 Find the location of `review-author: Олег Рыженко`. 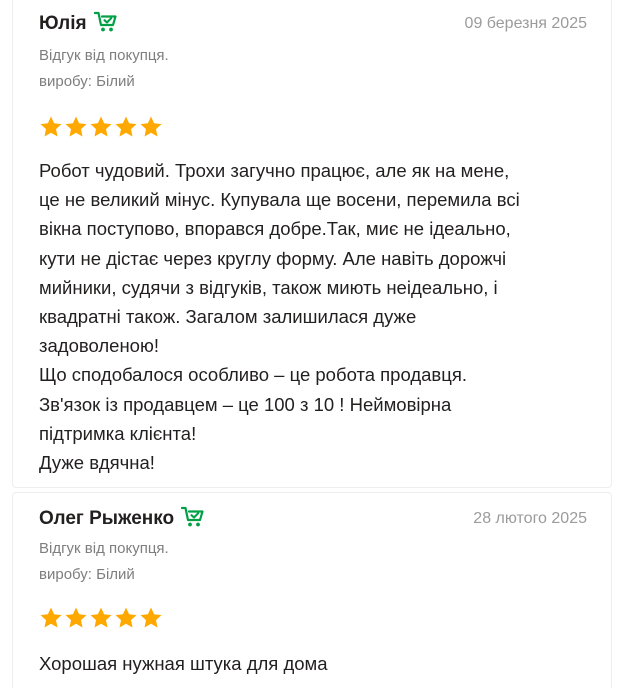

review-author: Олег Рыженко is located at coordinates (122, 518).